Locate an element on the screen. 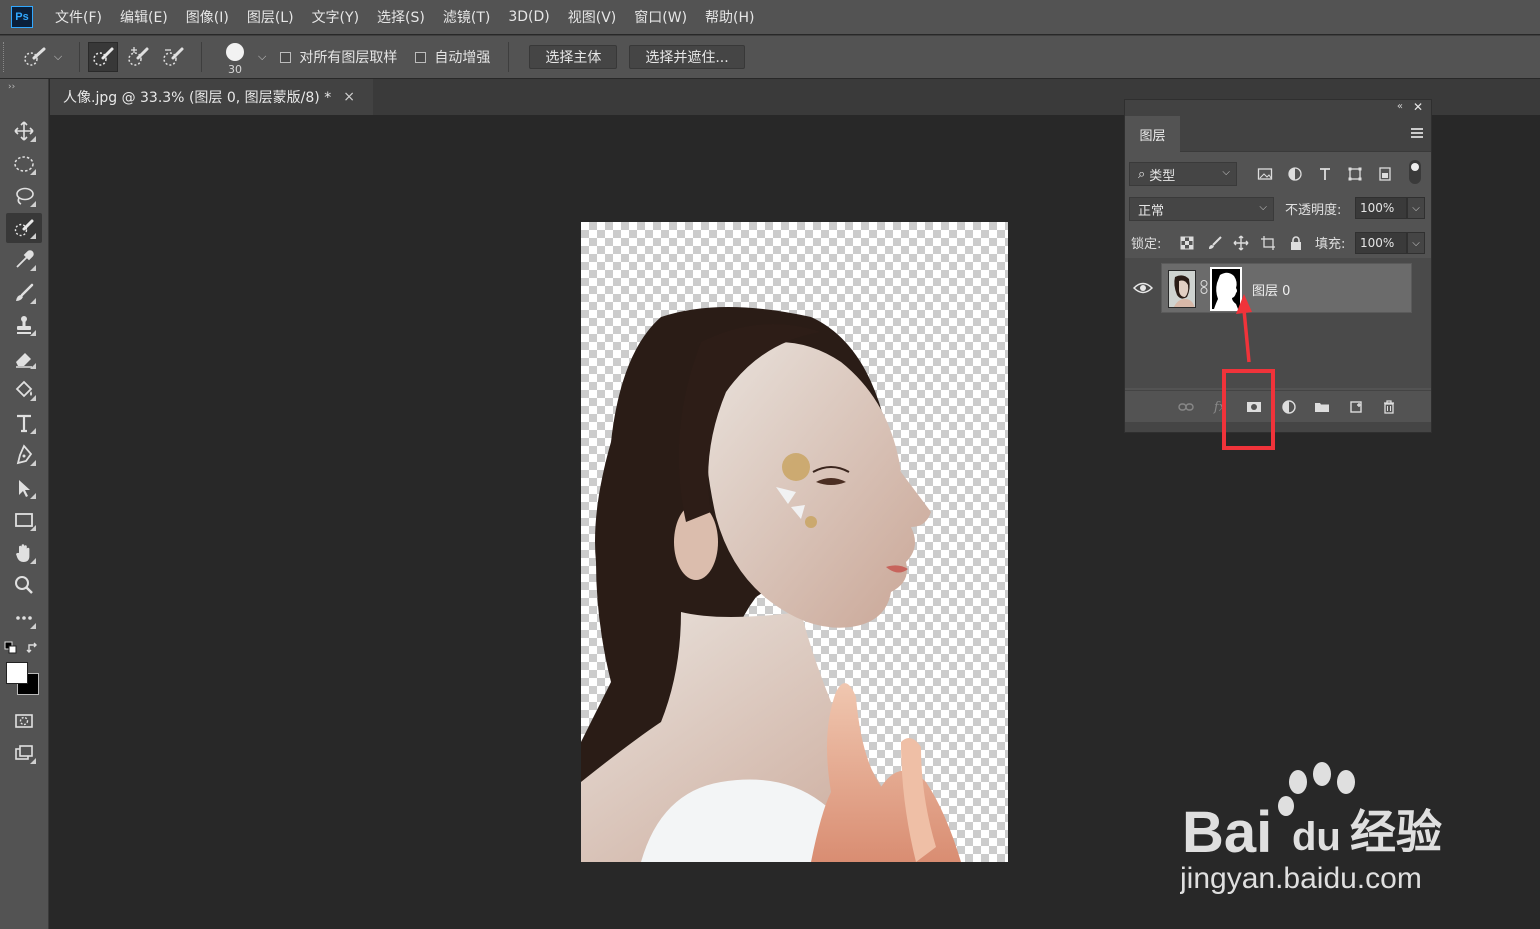  opacity-label: 不透明度: is located at coordinates (1313, 210).